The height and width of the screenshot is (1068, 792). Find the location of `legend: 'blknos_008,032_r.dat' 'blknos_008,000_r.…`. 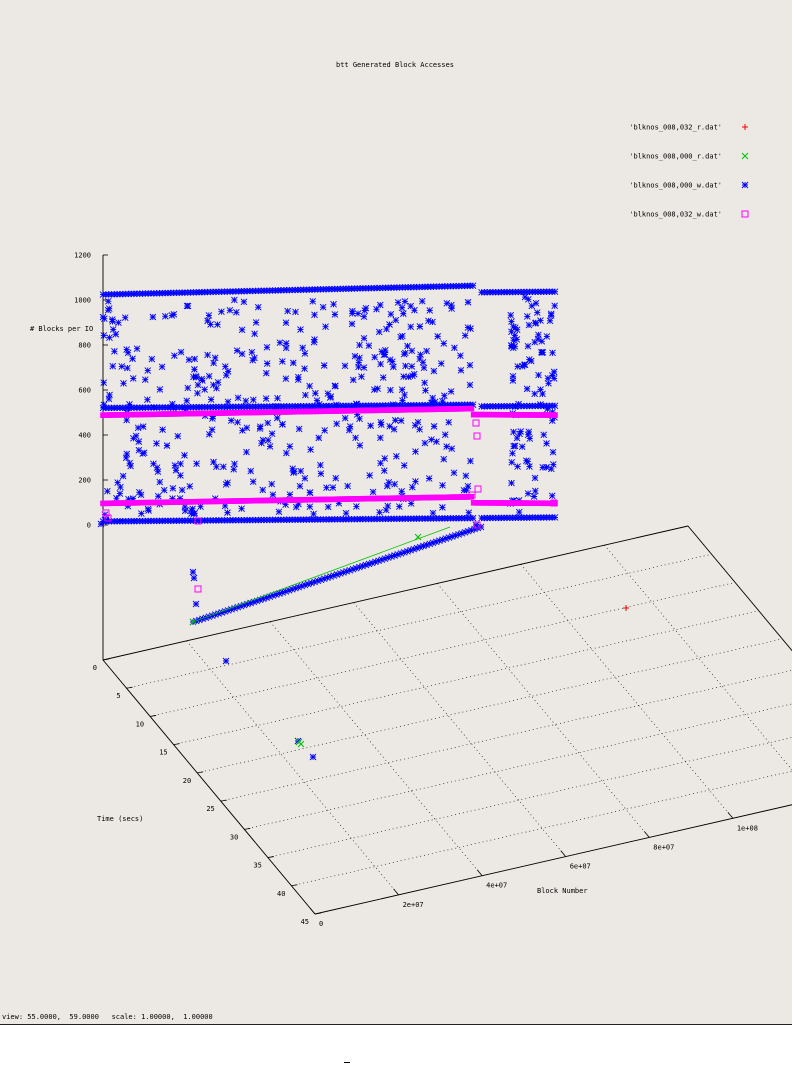

legend: 'blknos_008,032_r.dat' 'blknos_008,000_r.… is located at coordinates (689, 171).